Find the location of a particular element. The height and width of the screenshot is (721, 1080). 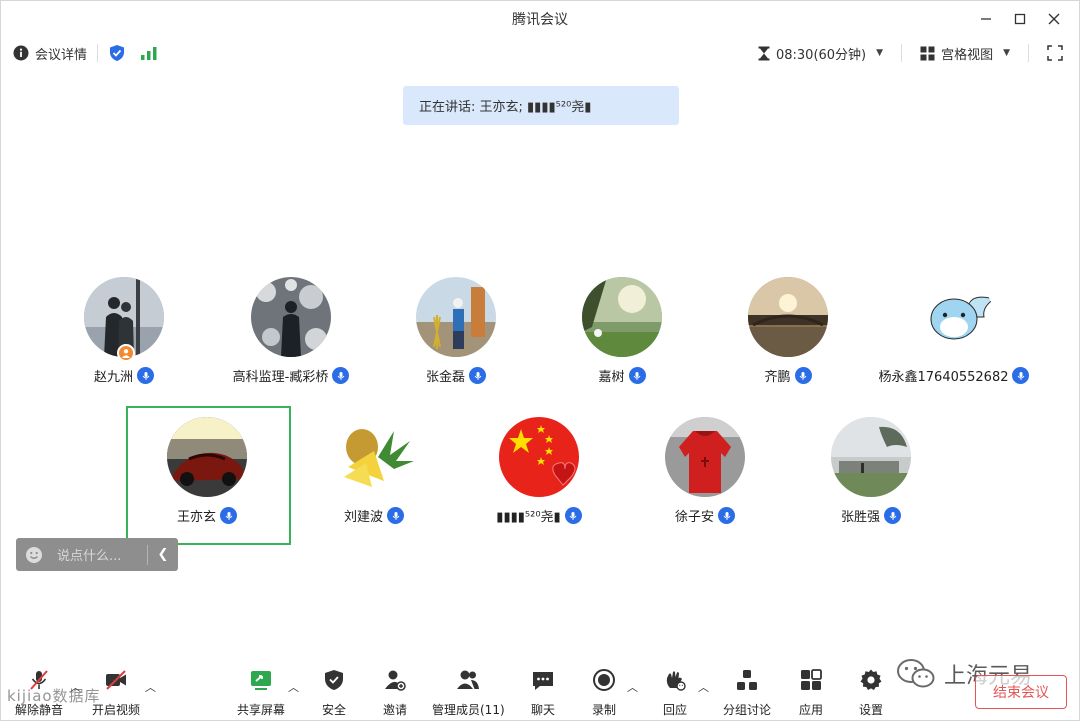

fullscreen-icon is located at coordinates (1055, 53).